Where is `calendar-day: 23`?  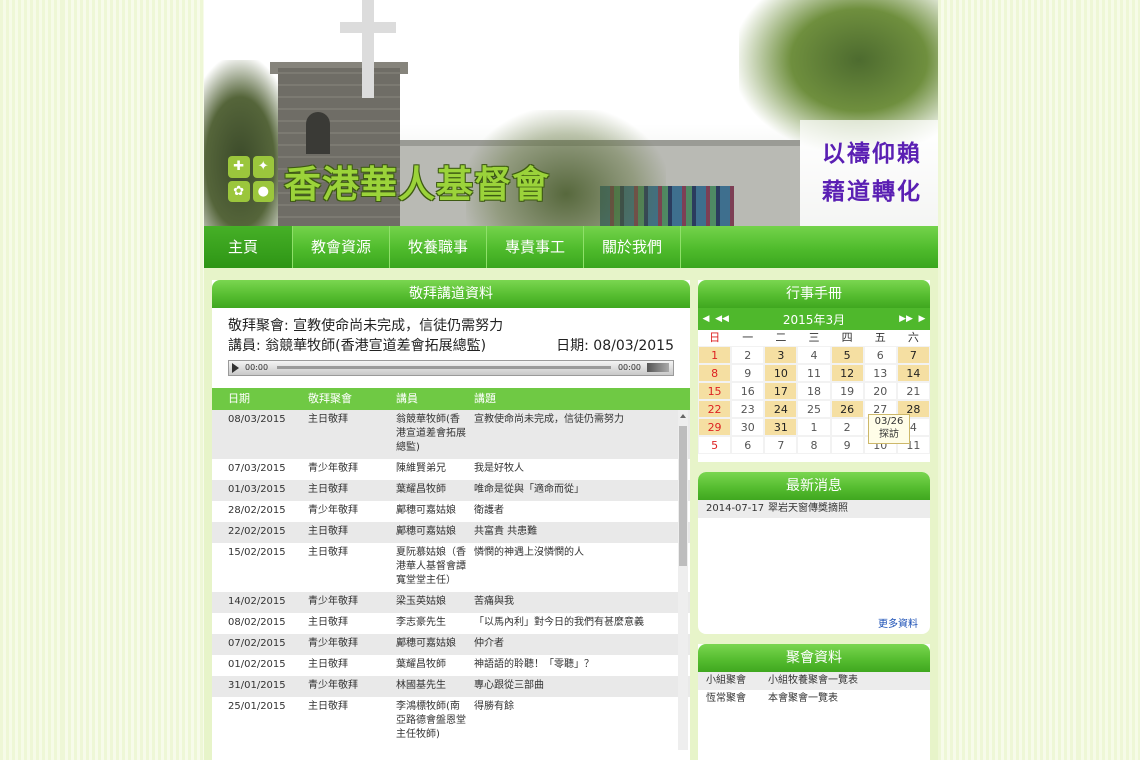
calendar-day: 23 is located at coordinates (748, 409).